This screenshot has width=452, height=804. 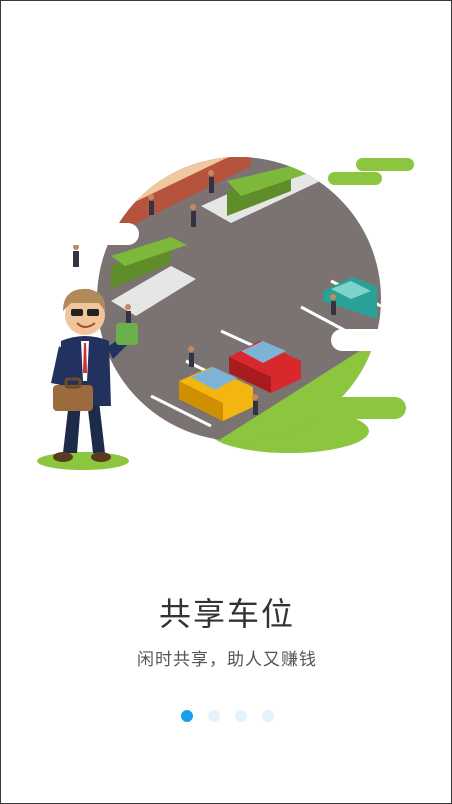 What do you see at coordinates (226, 614) in the screenshot?
I see `onboarding-title: 共享车位` at bounding box center [226, 614].